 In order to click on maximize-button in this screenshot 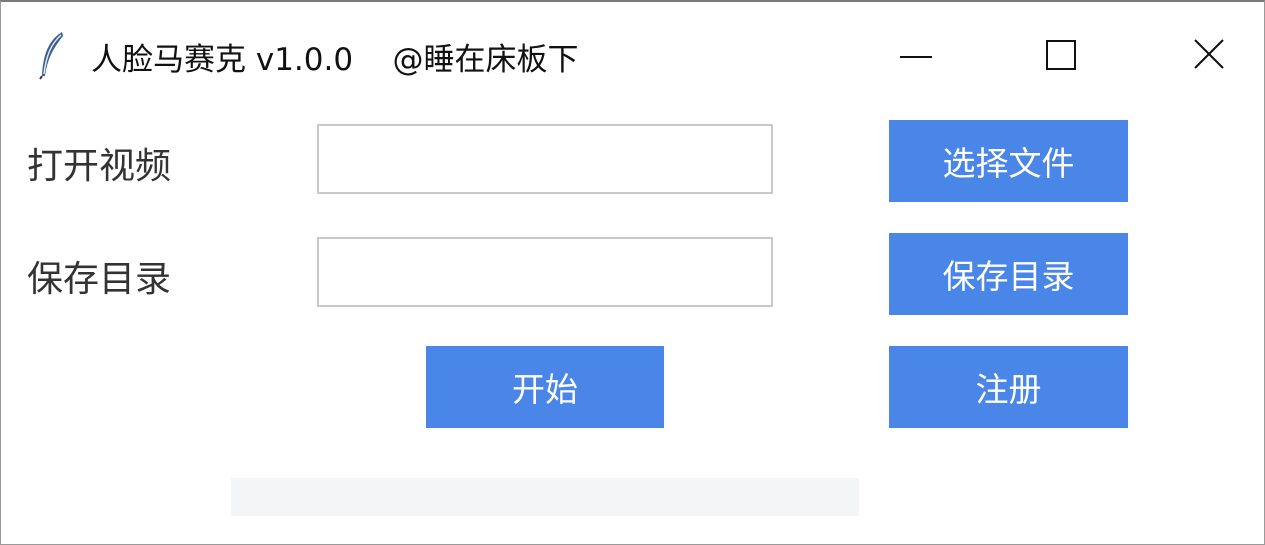, I will do `click(1061, 54)`.